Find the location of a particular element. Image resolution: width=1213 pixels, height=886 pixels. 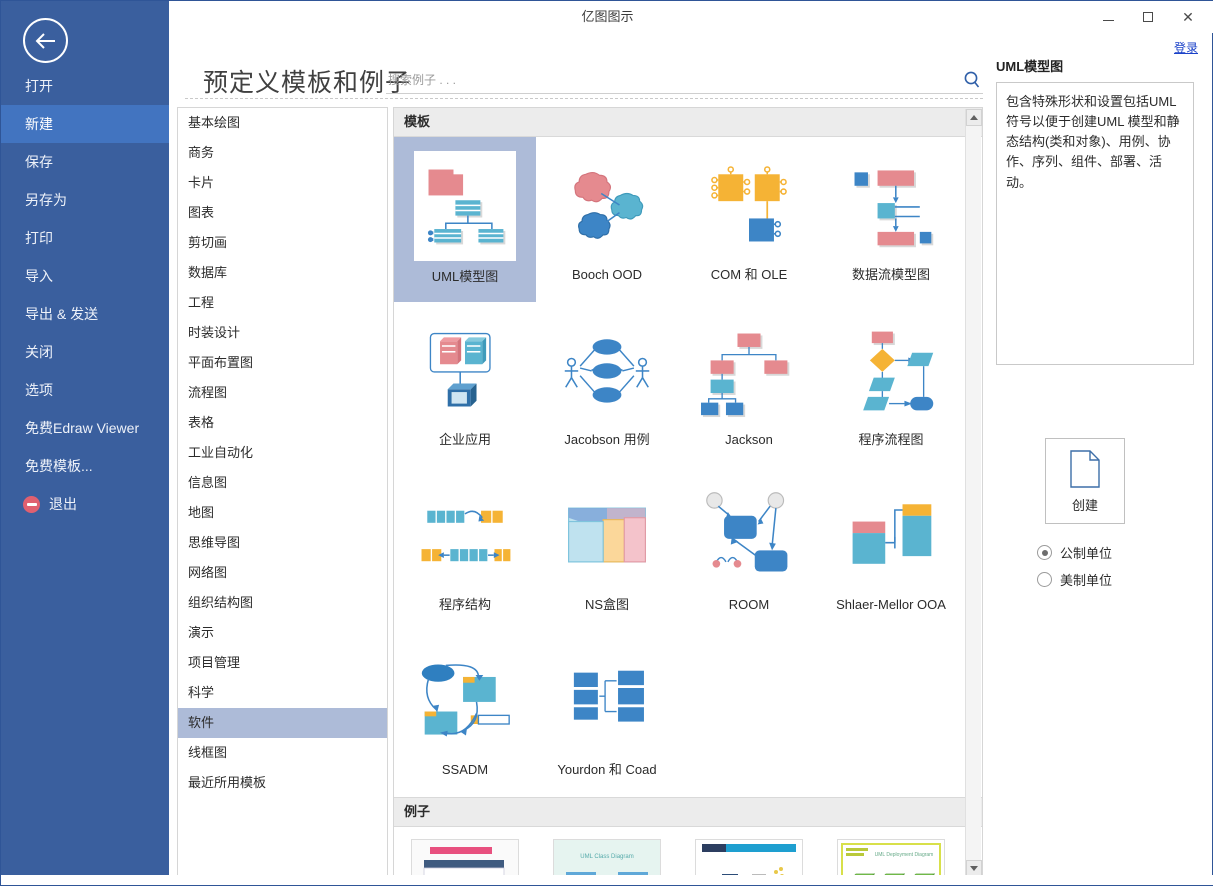

template-label: Yourdon 和 Coad is located at coordinates (607, 769).